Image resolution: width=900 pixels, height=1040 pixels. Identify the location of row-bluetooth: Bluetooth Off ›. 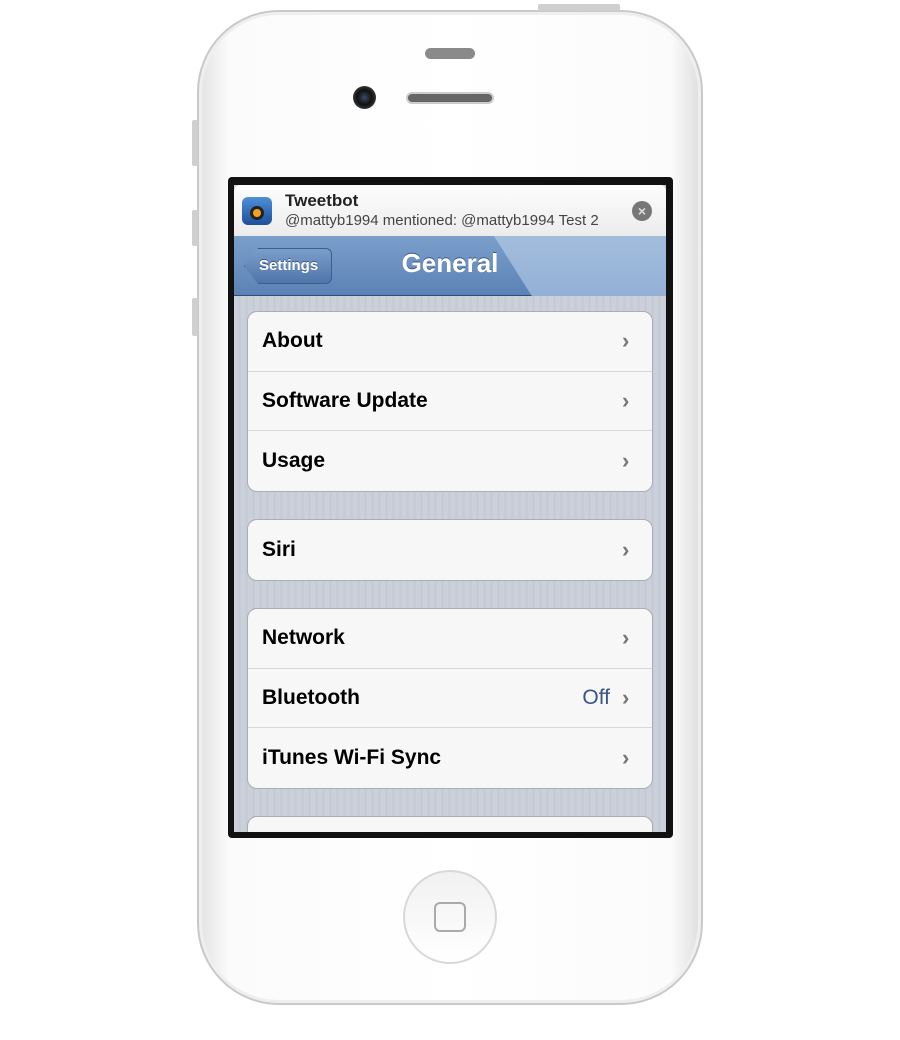
(450, 698).